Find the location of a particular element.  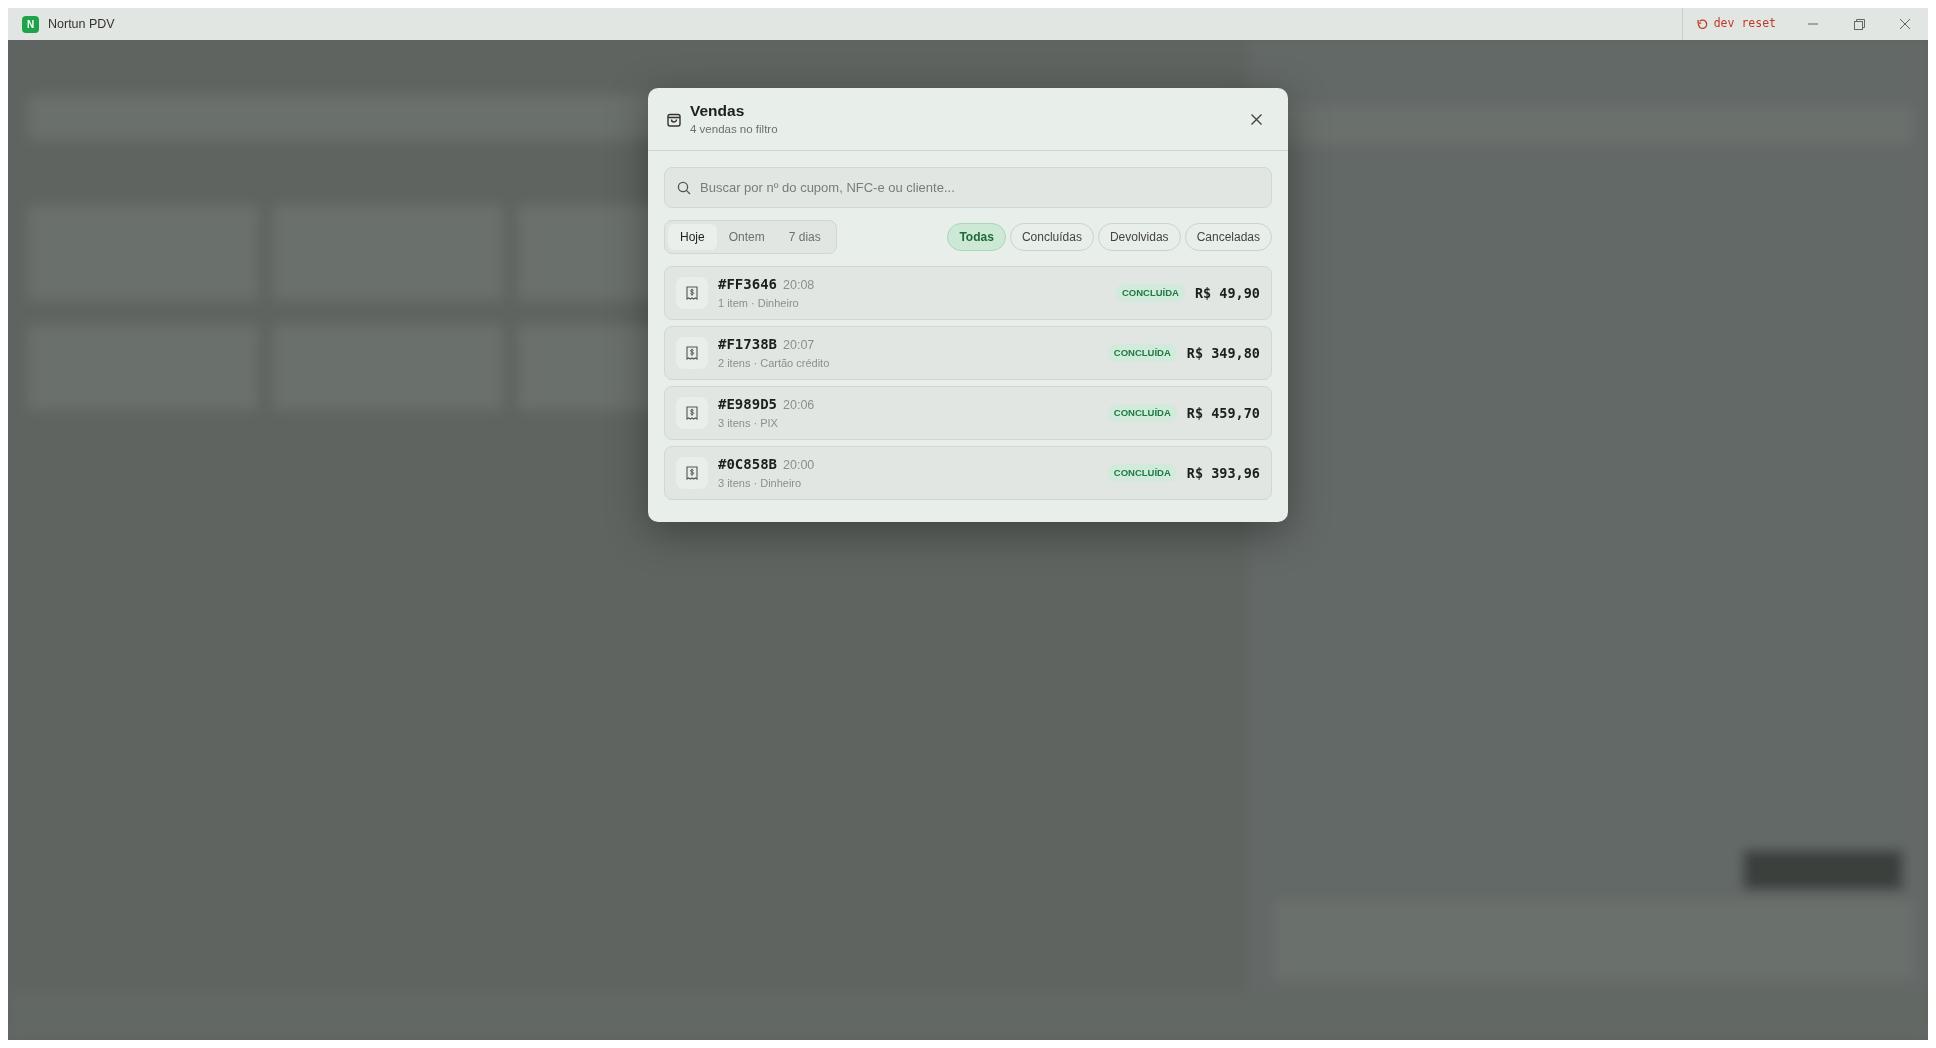

status-filter: Devolvidas is located at coordinates (1139, 236).